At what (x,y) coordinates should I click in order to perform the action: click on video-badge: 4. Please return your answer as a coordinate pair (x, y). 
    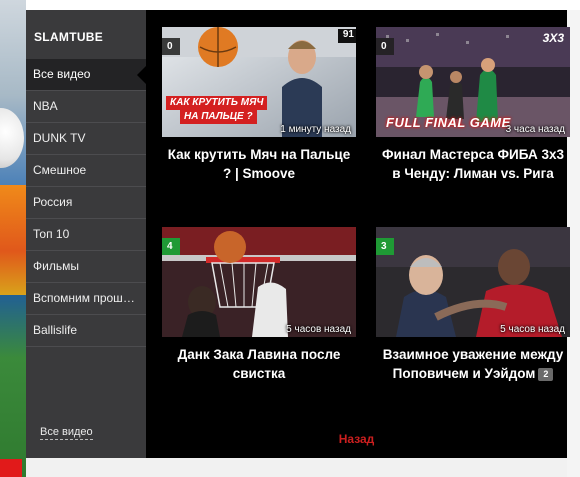
    Looking at the image, I should click on (171, 246).